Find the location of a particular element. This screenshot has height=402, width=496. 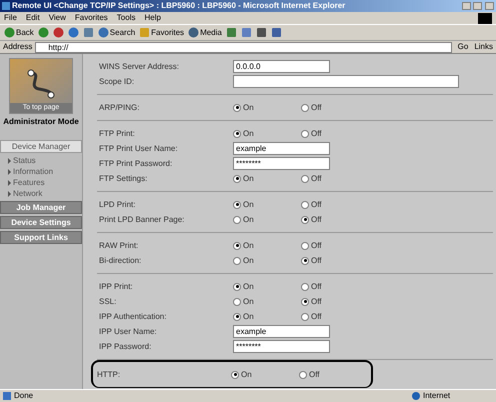

toolbar-button: Media is located at coordinates (205, 32).